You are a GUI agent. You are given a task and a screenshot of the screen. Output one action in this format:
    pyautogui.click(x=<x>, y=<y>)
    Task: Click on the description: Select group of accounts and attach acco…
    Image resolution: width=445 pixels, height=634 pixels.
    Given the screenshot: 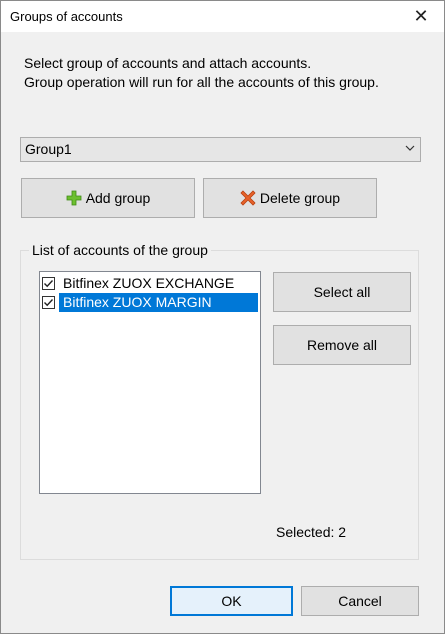 What is the action you would take?
    pyautogui.click(x=201, y=73)
    